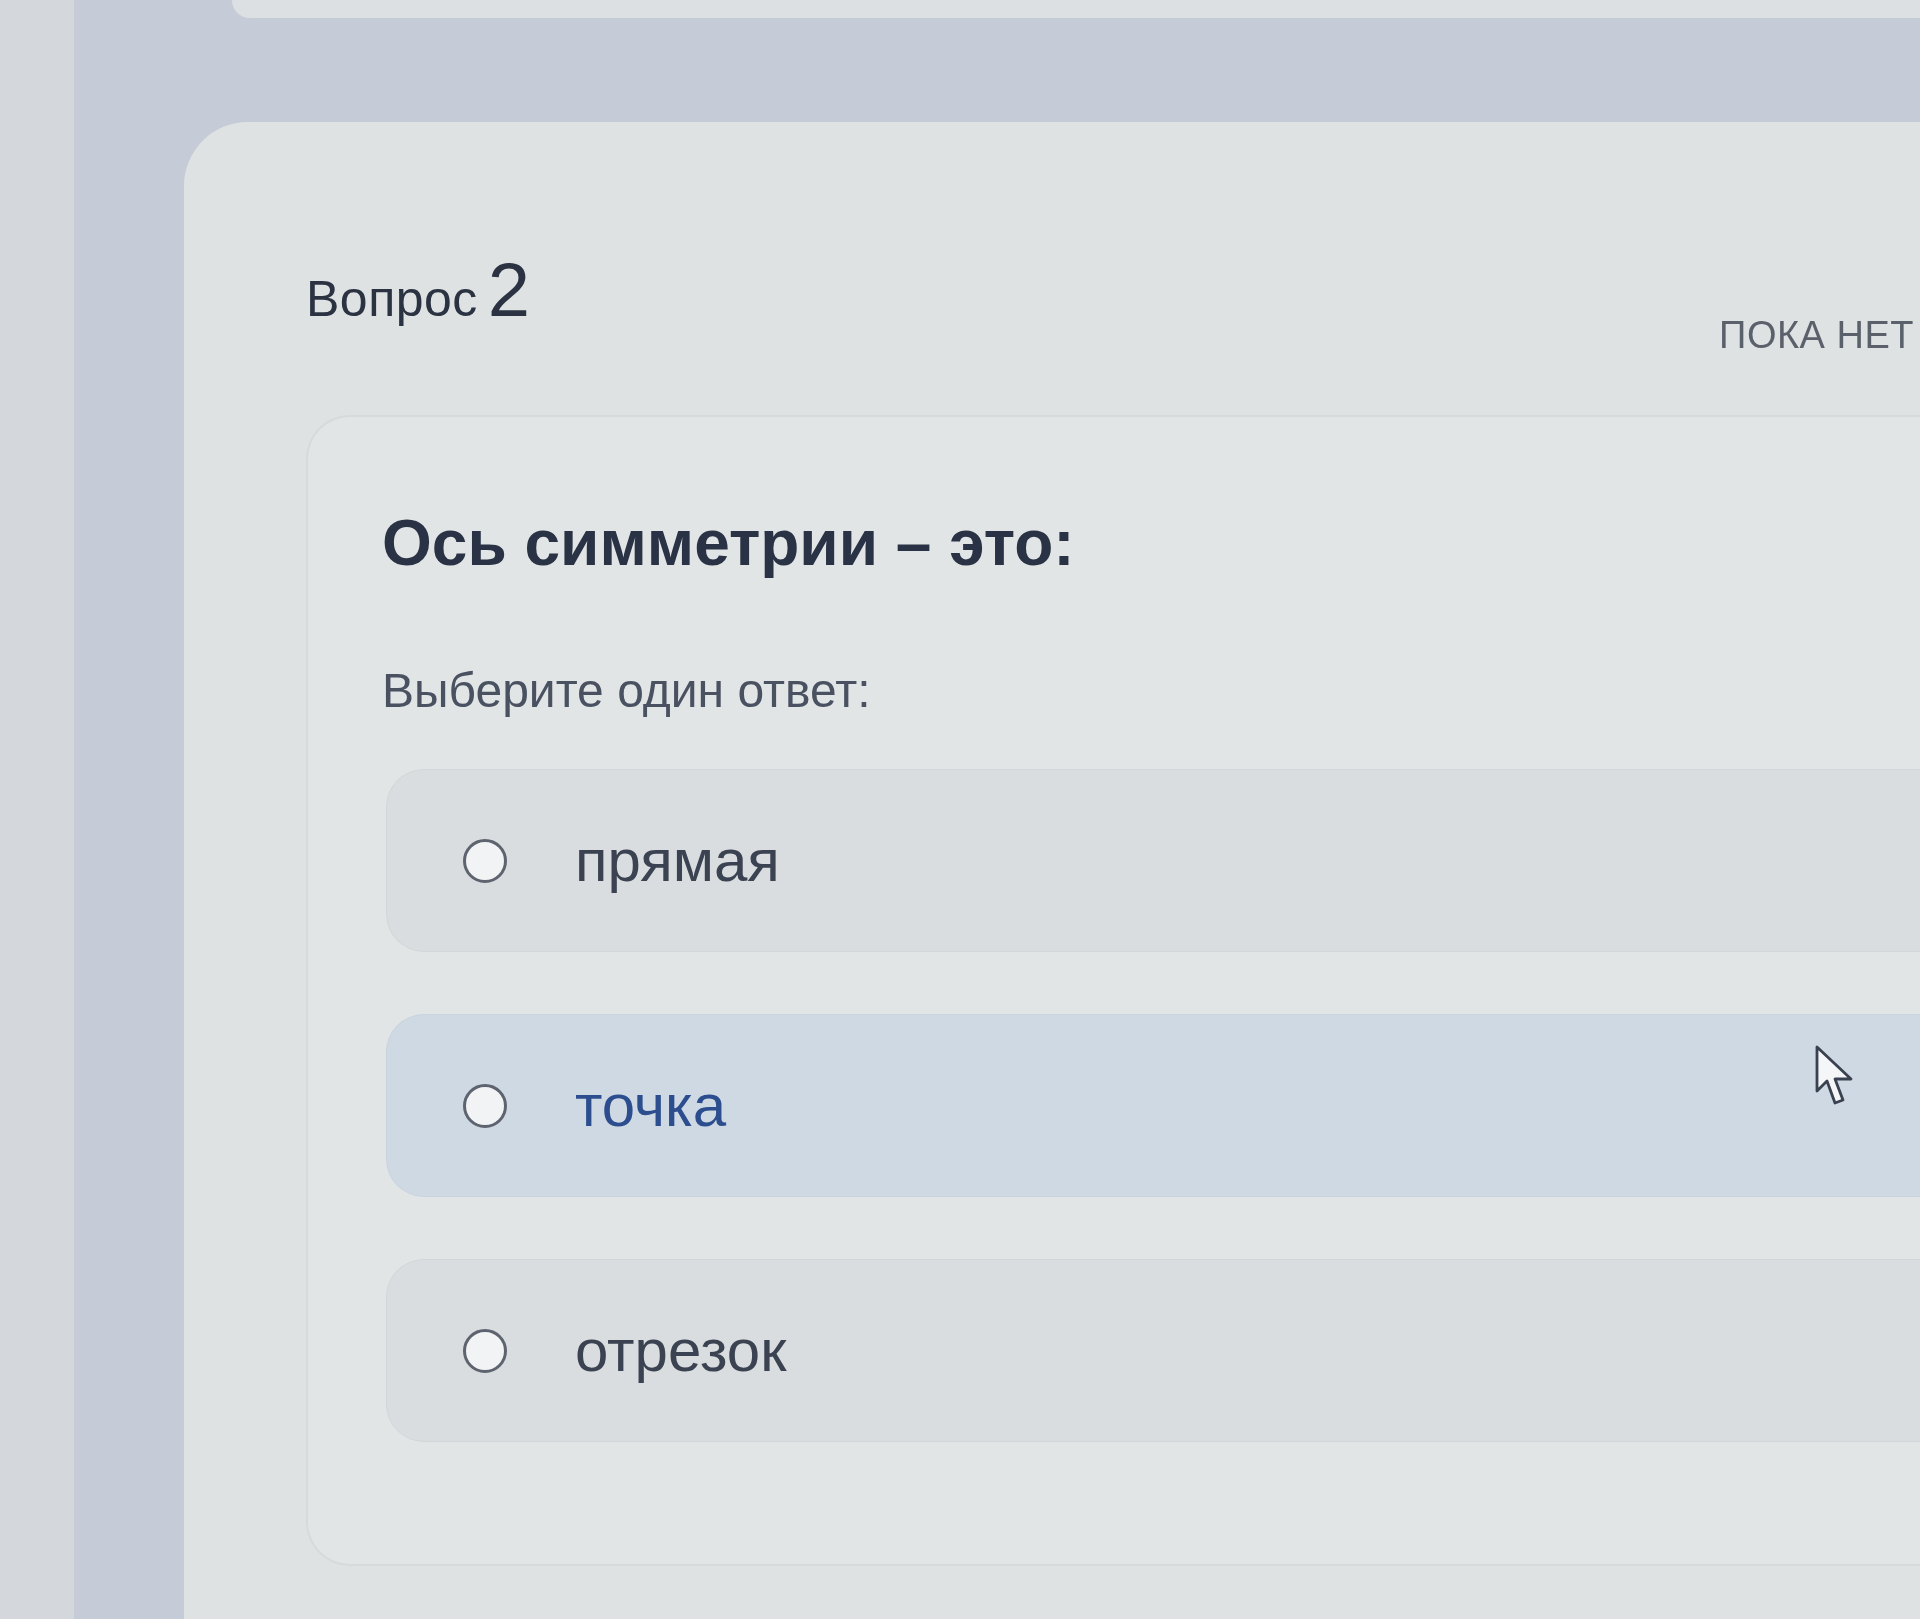 Image resolution: width=1920 pixels, height=1619 pixels. Describe the element at coordinates (651, 1105) in the screenshot. I see `option-text: точка` at that location.